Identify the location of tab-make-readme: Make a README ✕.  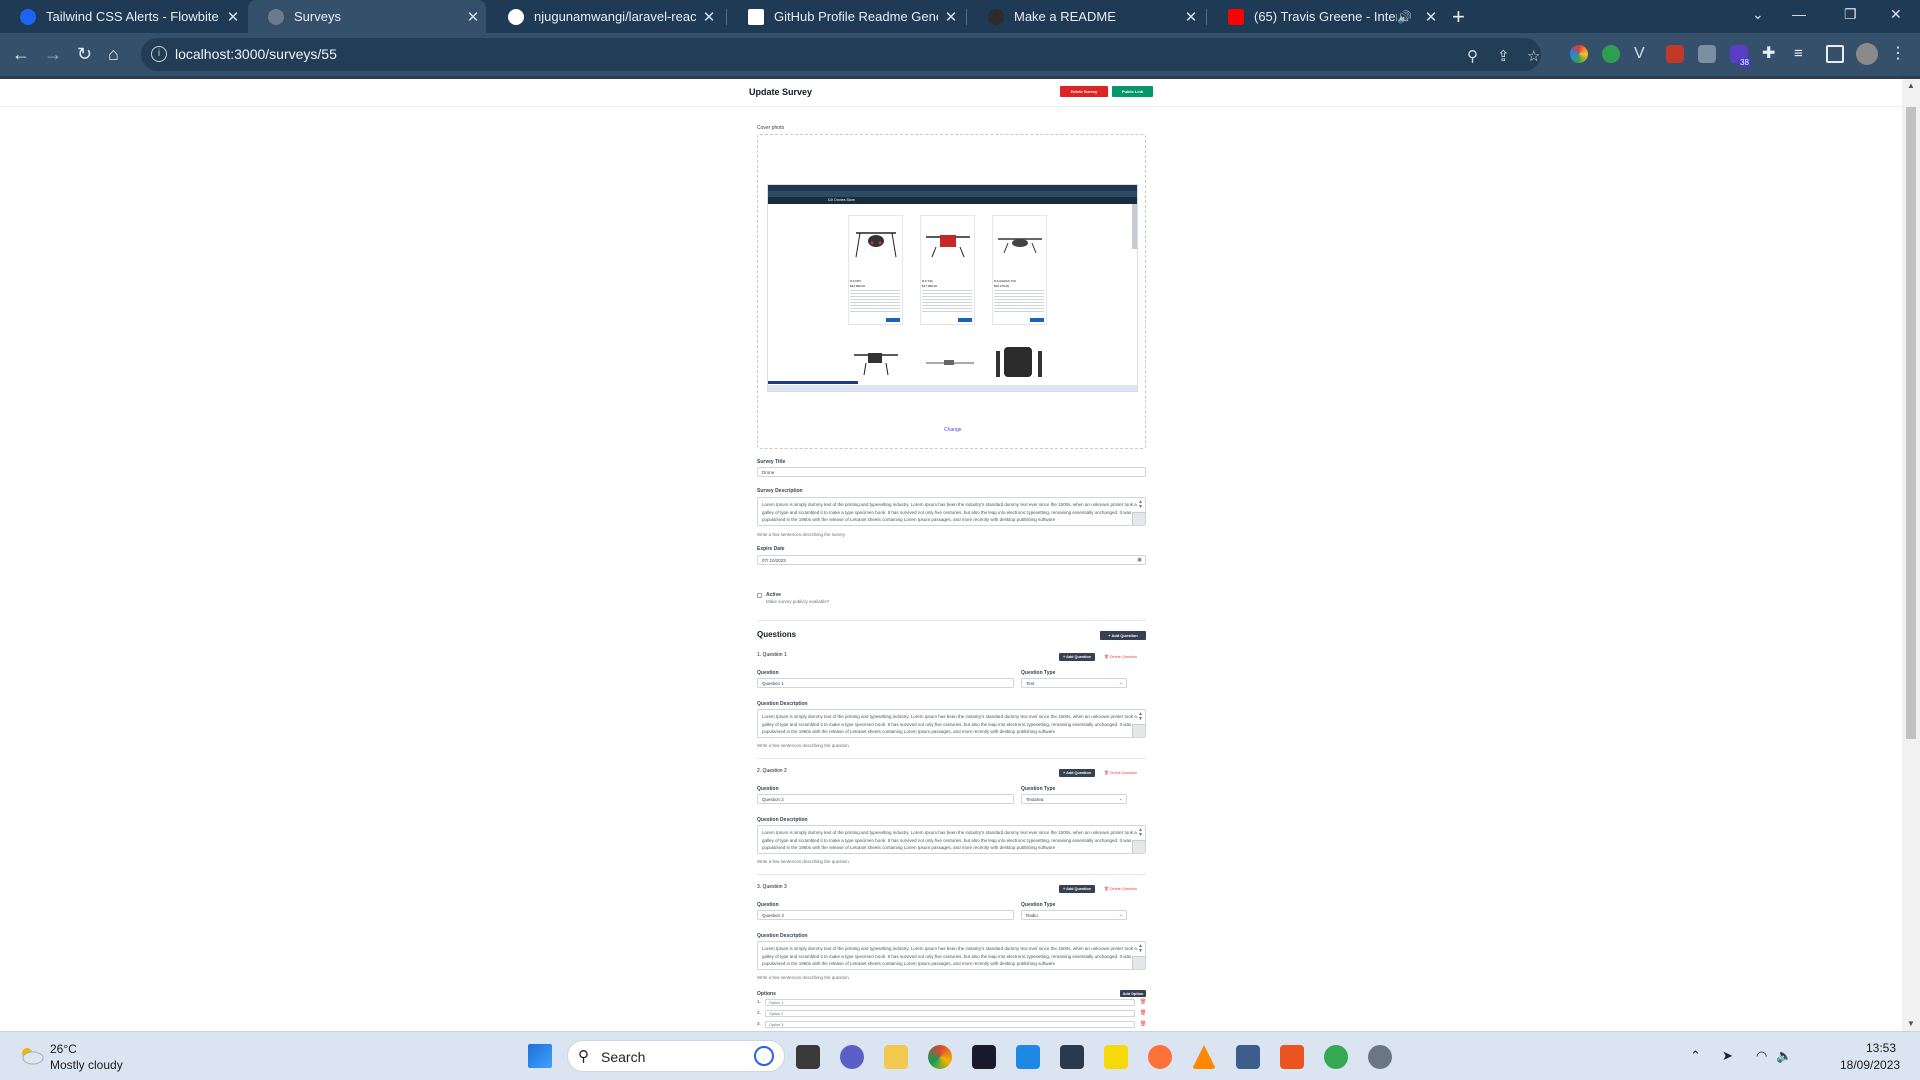
(1086, 16).